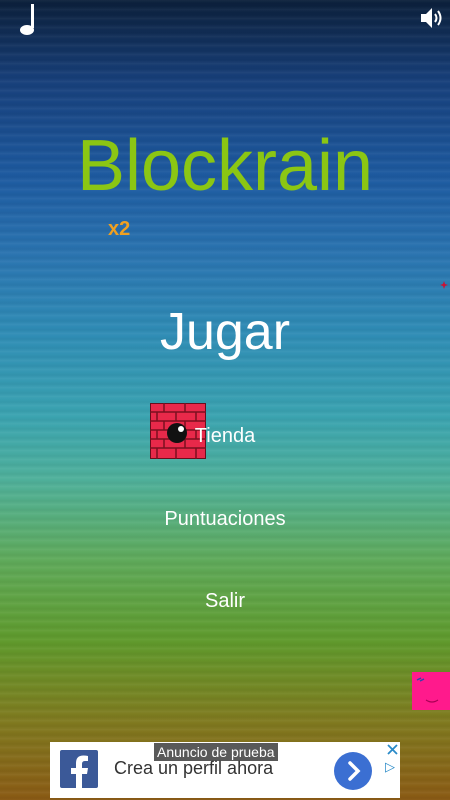 The image size is (450, 800). I want to click on ad-headline: Crea un perfil ahora, so click(193, 768).